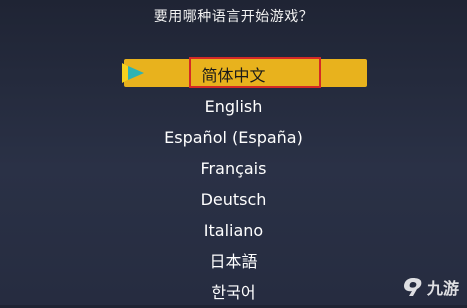 The image size is (467, 308). Describe the element at coordinates (233, 230) in the screenshot. I see `language-option-it: Italiano` at that location.